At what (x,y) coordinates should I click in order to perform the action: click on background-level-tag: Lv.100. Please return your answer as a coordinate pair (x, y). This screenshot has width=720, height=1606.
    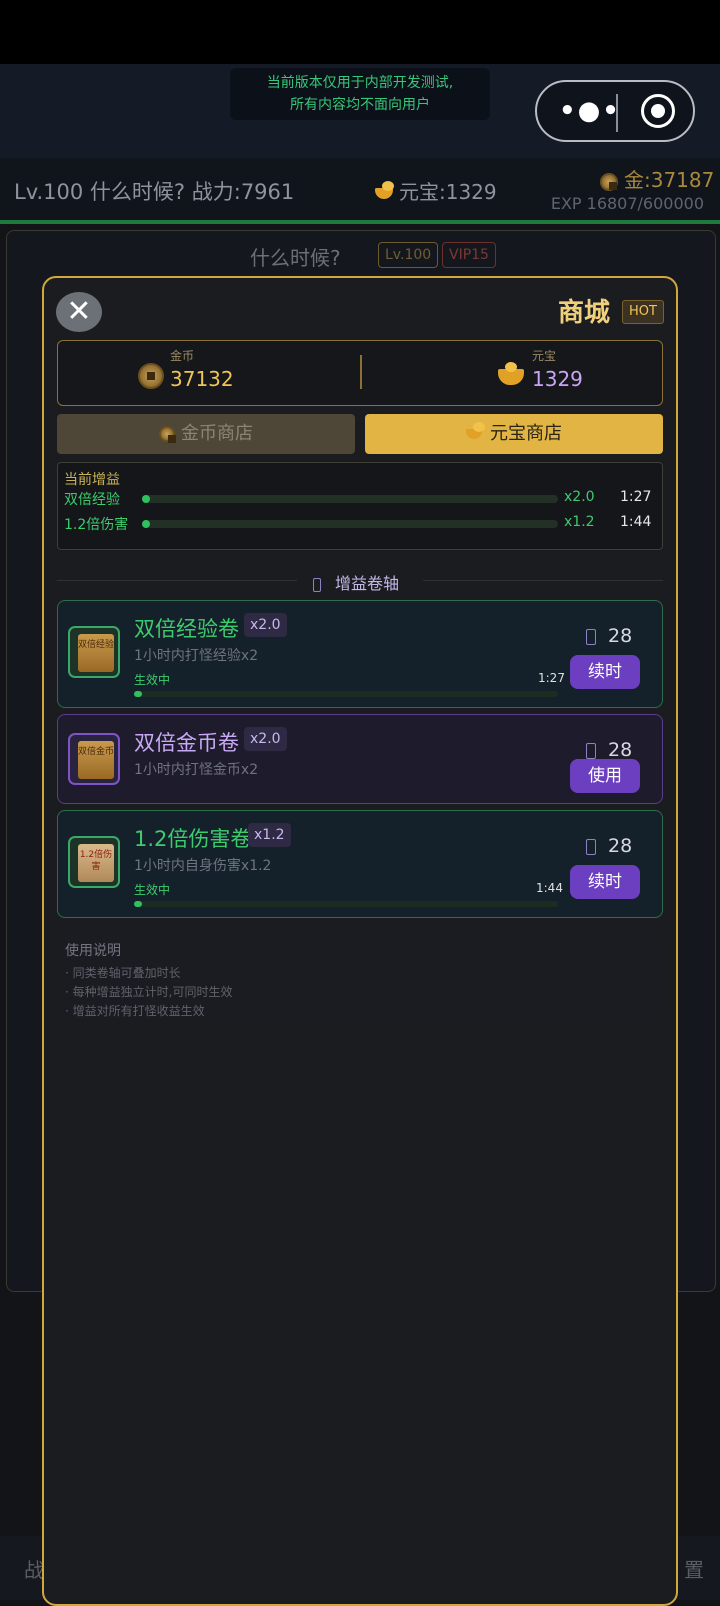
    Looking at the image, I should click on (408, 255).